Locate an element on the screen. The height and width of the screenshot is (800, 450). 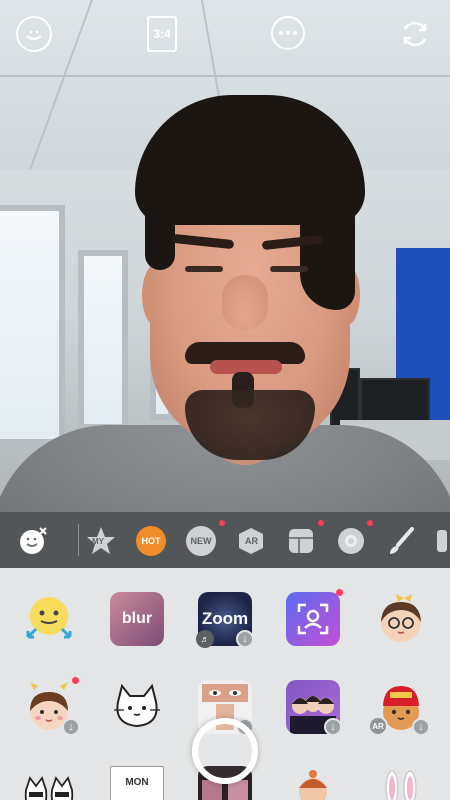
category-beauty is located at coordinates (351, 541).